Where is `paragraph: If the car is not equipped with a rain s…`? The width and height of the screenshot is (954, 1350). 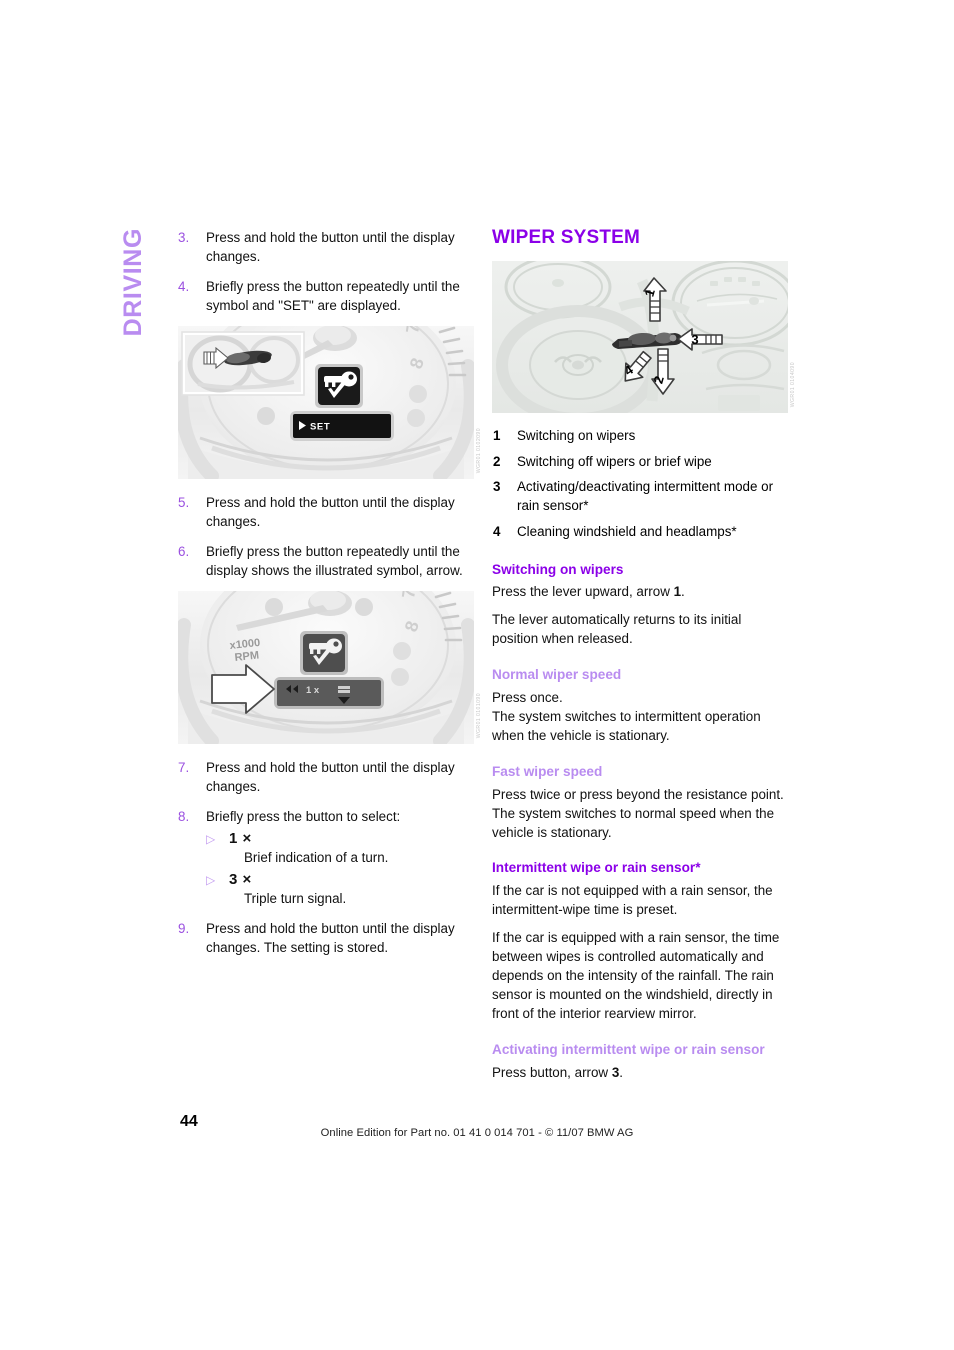 paragraph: If the car is not equipped with a rain s… is located at coordinates (632, 899).